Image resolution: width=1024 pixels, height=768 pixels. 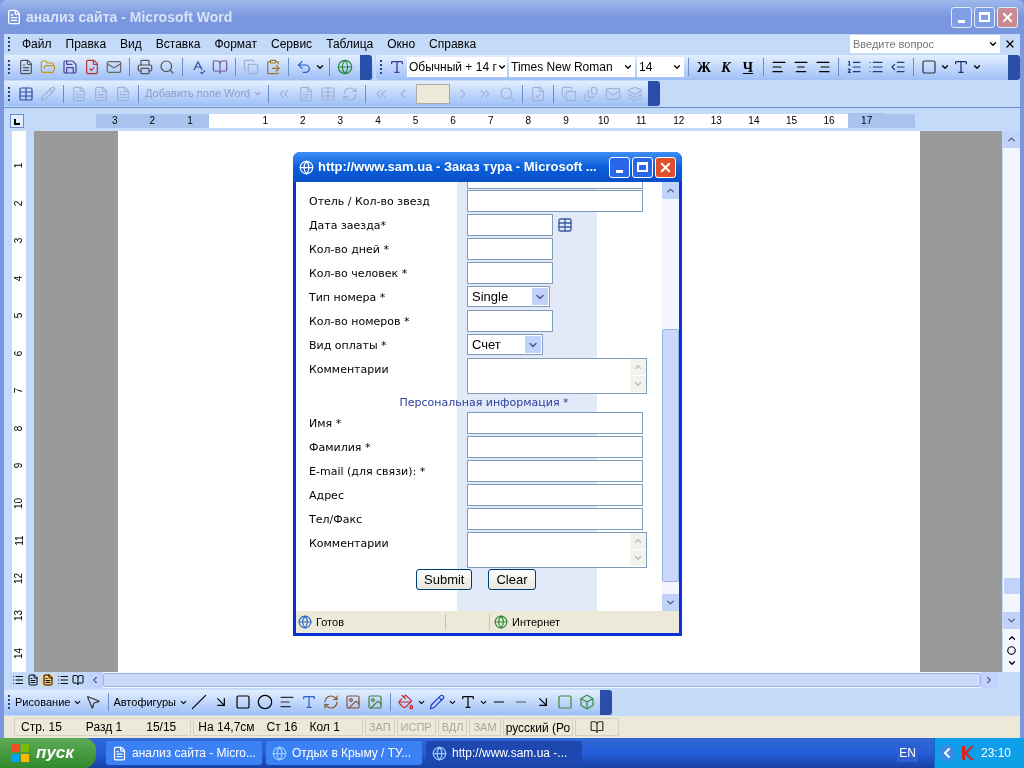 What do you see at coordinates (348, 345) in the screenshot?
I see `field-label: Вид оплаты *` at bounding box center [348, 345].